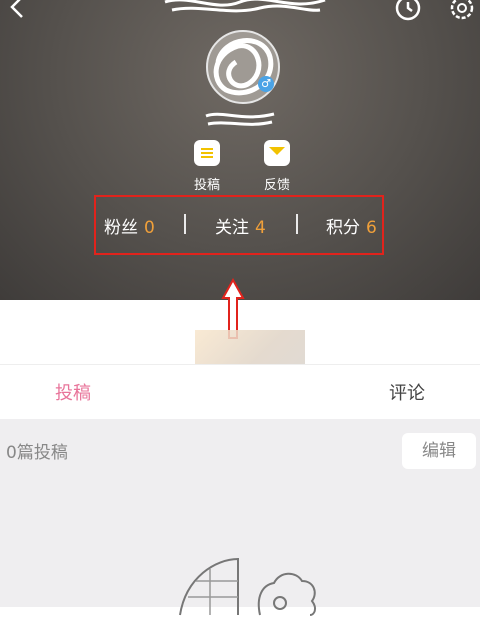  Describe the element at coordinates (371, 228) in the screenshot. I see `stat-points-value: 6` at that location.